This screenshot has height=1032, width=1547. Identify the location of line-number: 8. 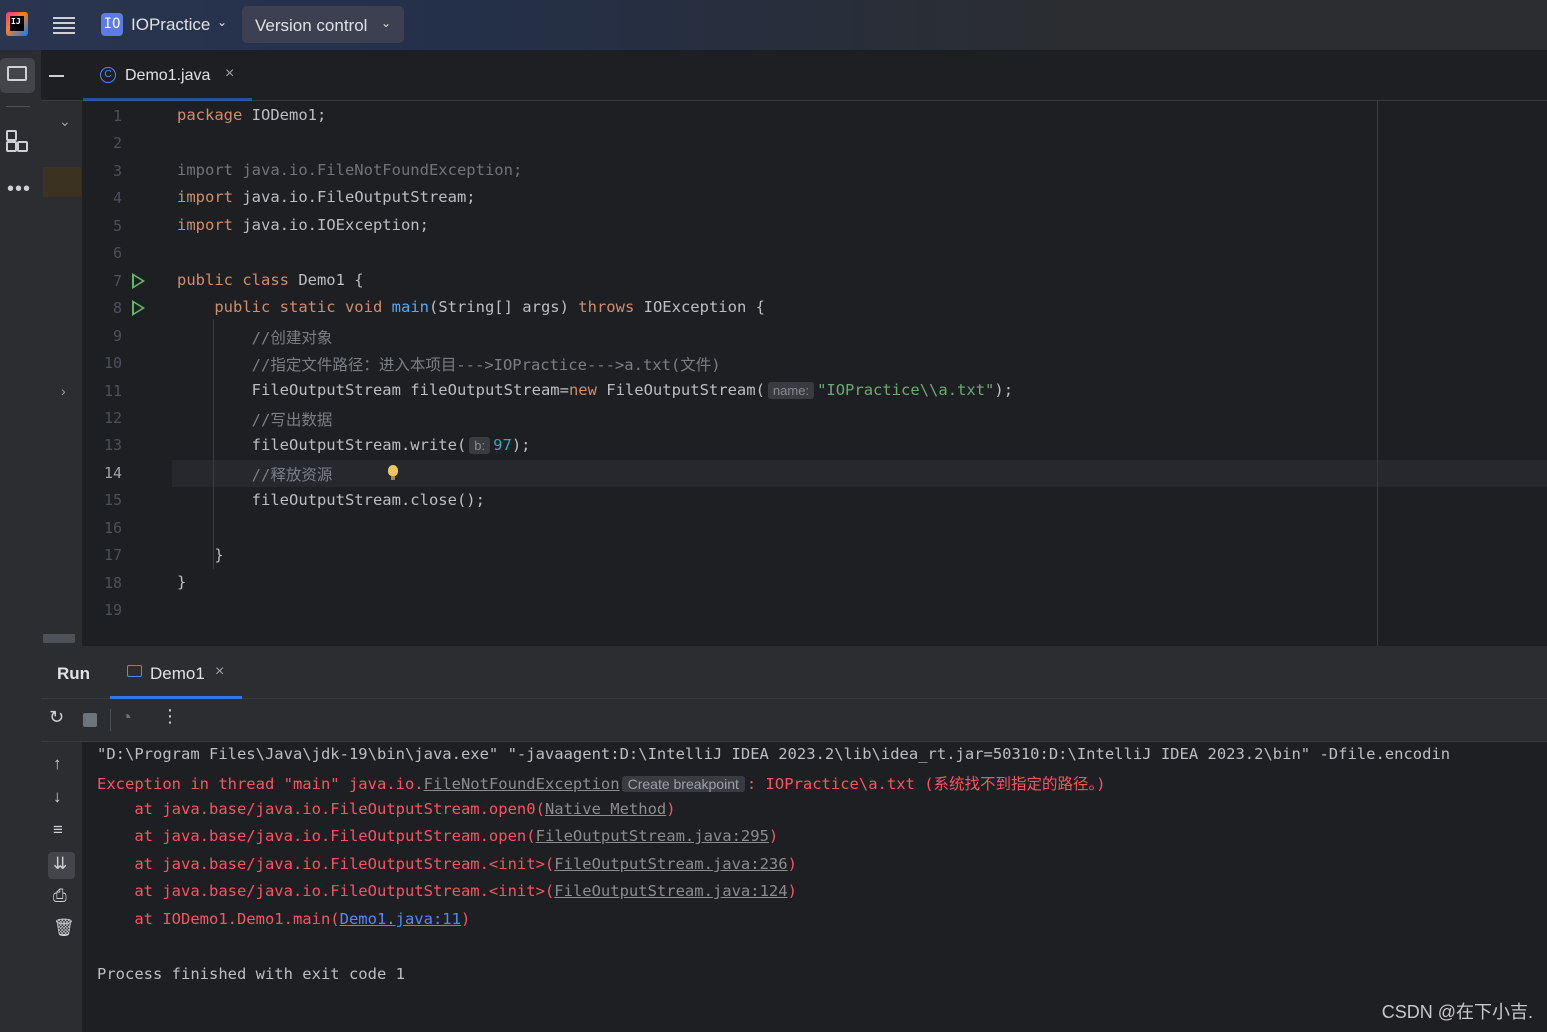
(102, 308).